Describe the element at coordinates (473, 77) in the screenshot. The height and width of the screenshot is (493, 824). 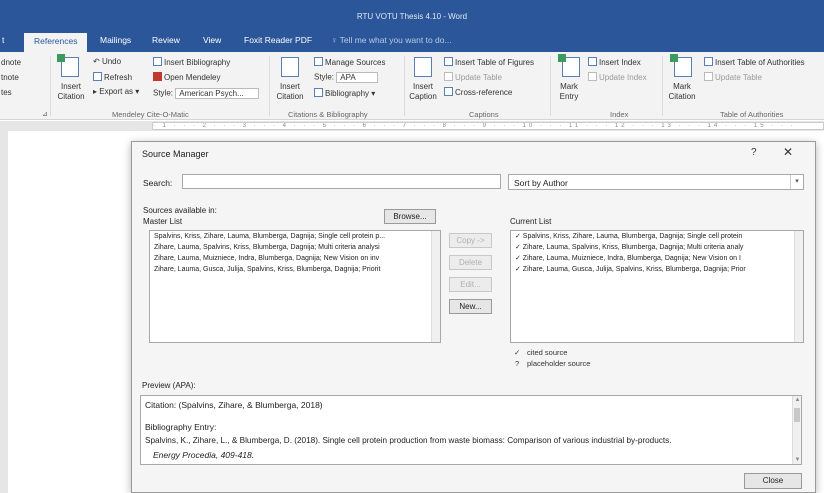
I see `update-table-button: Update Table` at that location.